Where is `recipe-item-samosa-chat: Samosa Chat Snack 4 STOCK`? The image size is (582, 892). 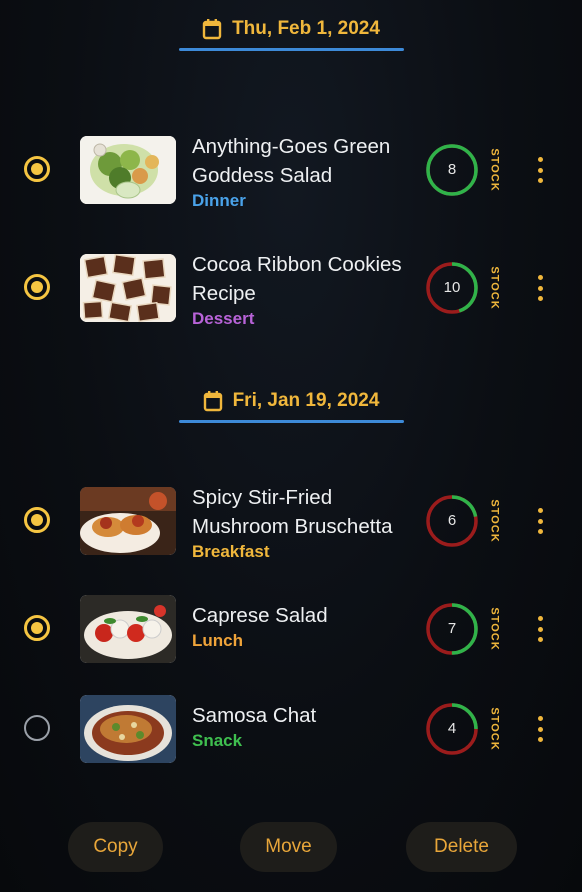
recipe-item-samosa-chat: Samosa Chat Snack 4 STOCK is located at coordinates (291, 729).